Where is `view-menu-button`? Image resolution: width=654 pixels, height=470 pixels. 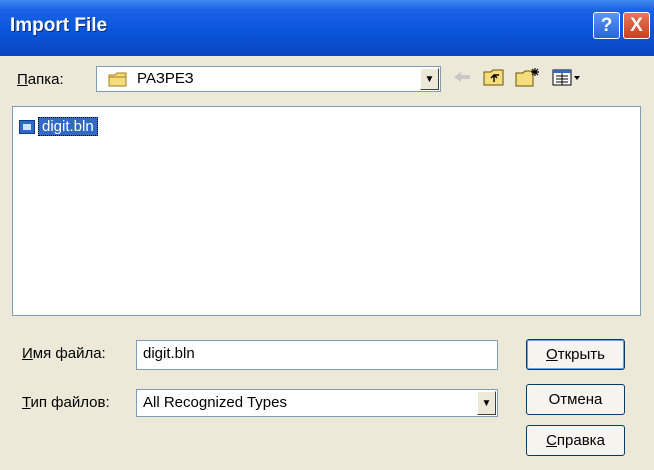 view-menu-button is located at coordinates (568, 79).